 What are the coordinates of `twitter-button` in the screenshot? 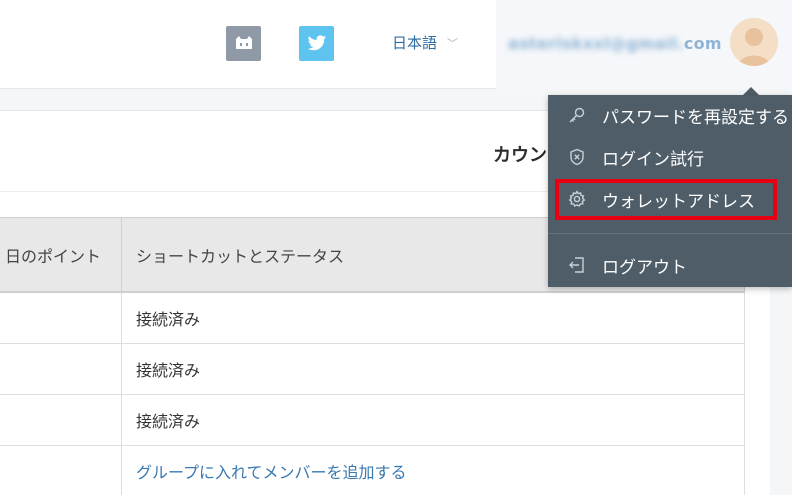 It's located at (316, 43).